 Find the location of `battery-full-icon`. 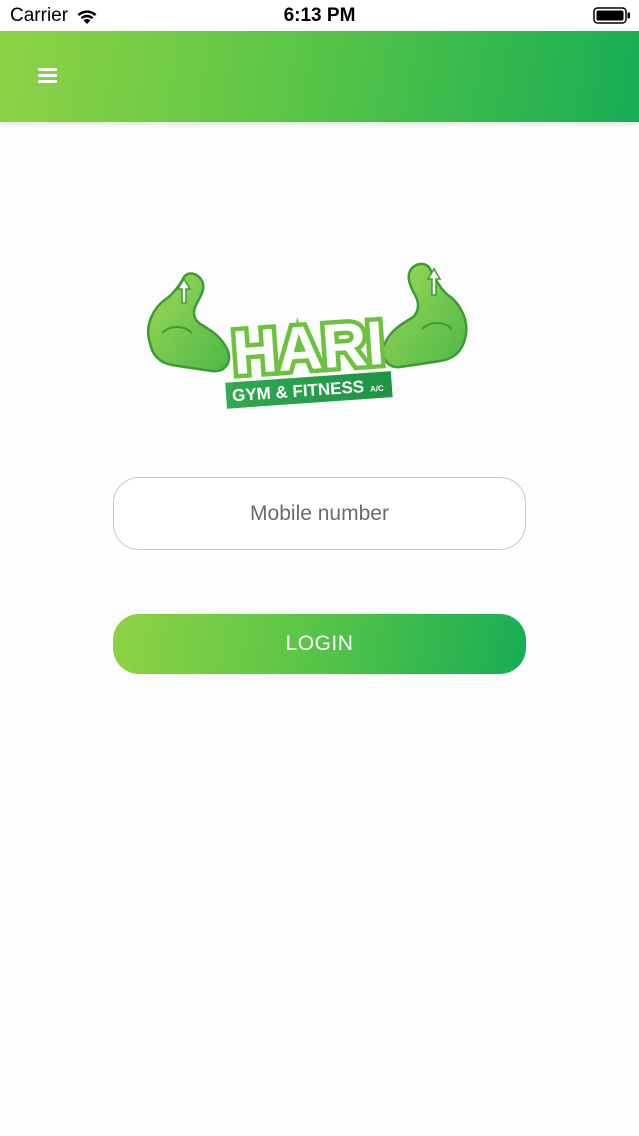

battery-full-icon is located at coordinates (611, 15).